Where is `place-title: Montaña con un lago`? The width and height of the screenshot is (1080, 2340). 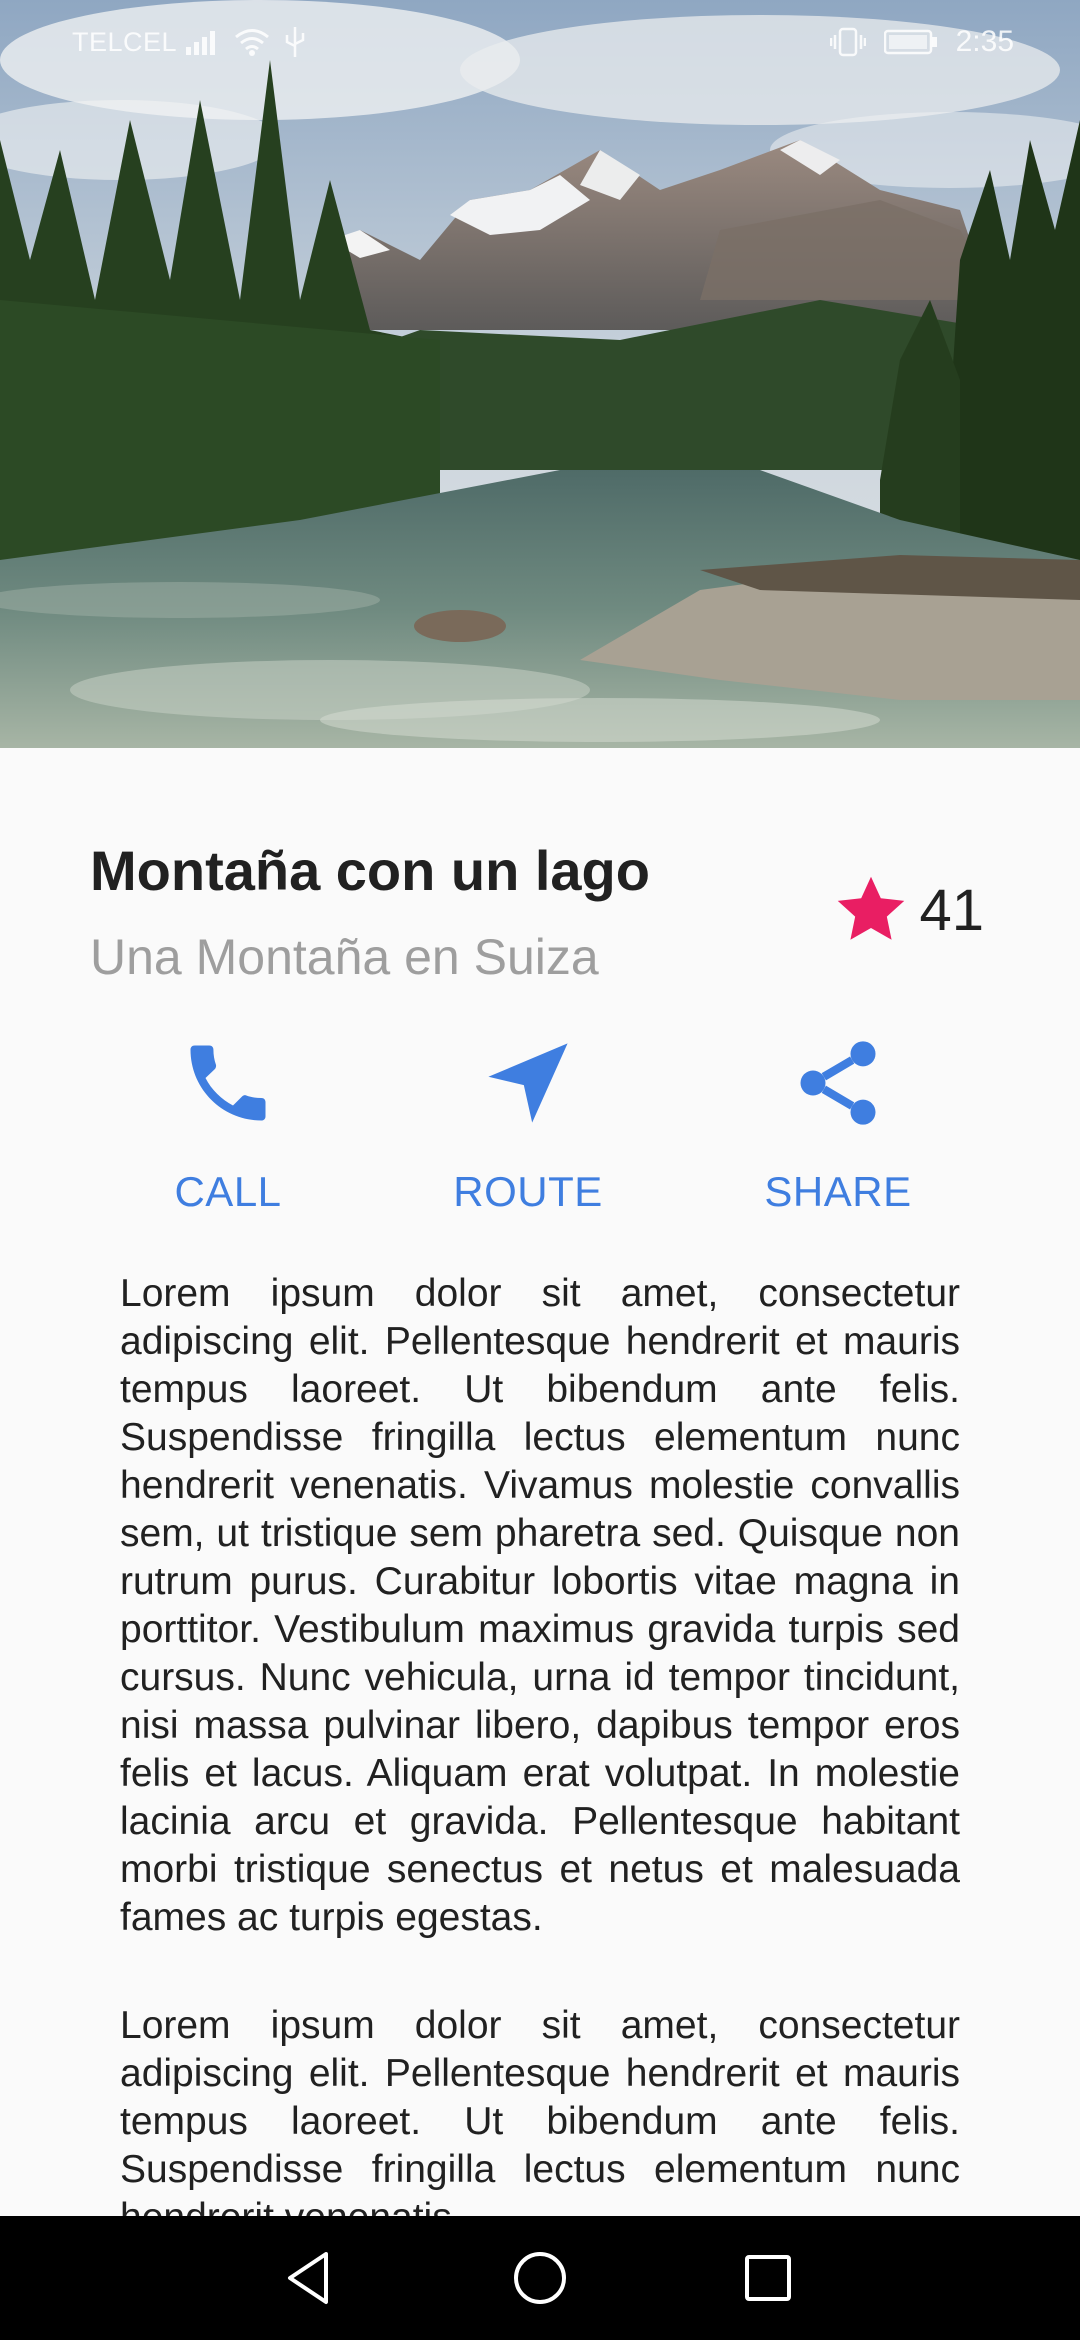
place-title: Montaña con un lago is located at coordinates (370, 870).